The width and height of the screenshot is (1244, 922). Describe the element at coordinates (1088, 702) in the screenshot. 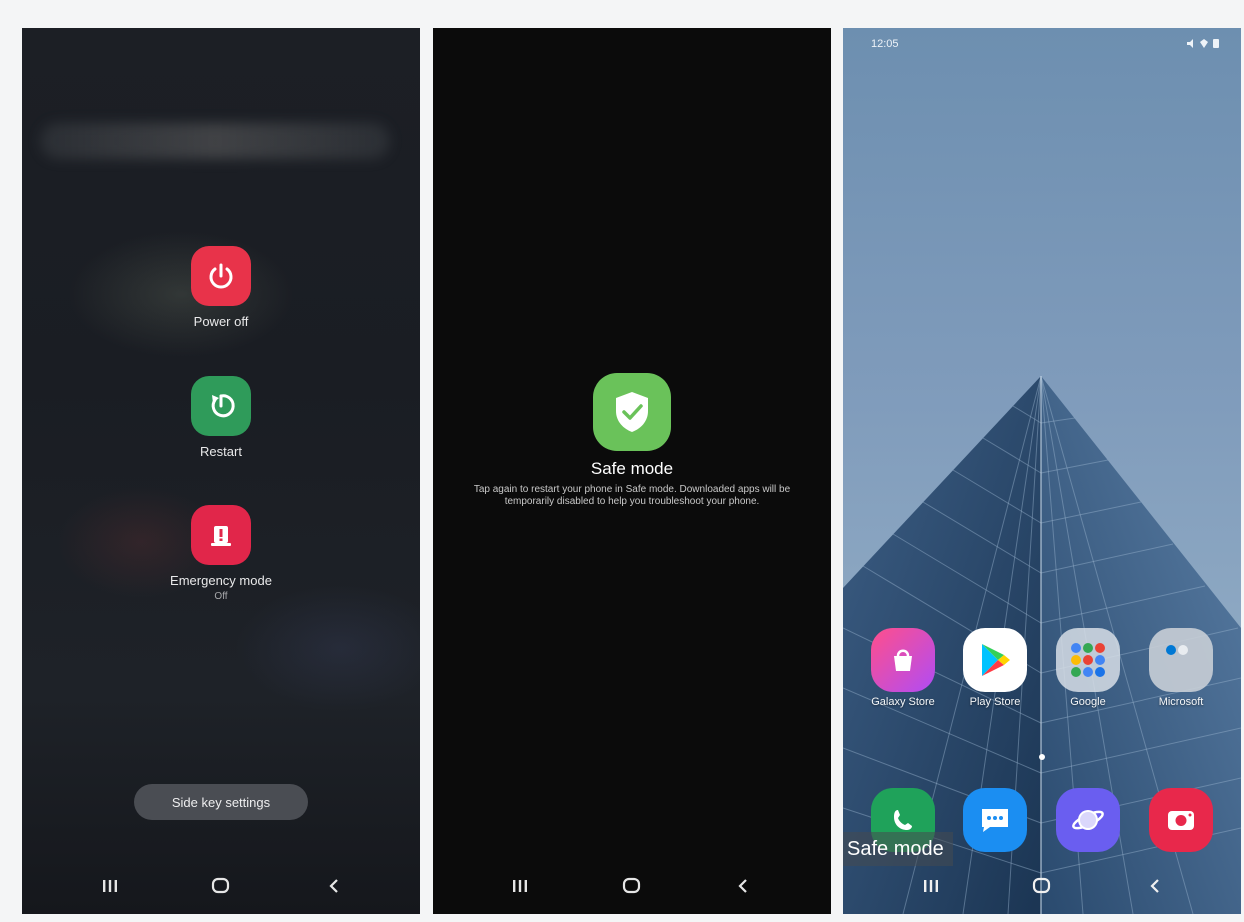

I see `app-label: Google` at that location.